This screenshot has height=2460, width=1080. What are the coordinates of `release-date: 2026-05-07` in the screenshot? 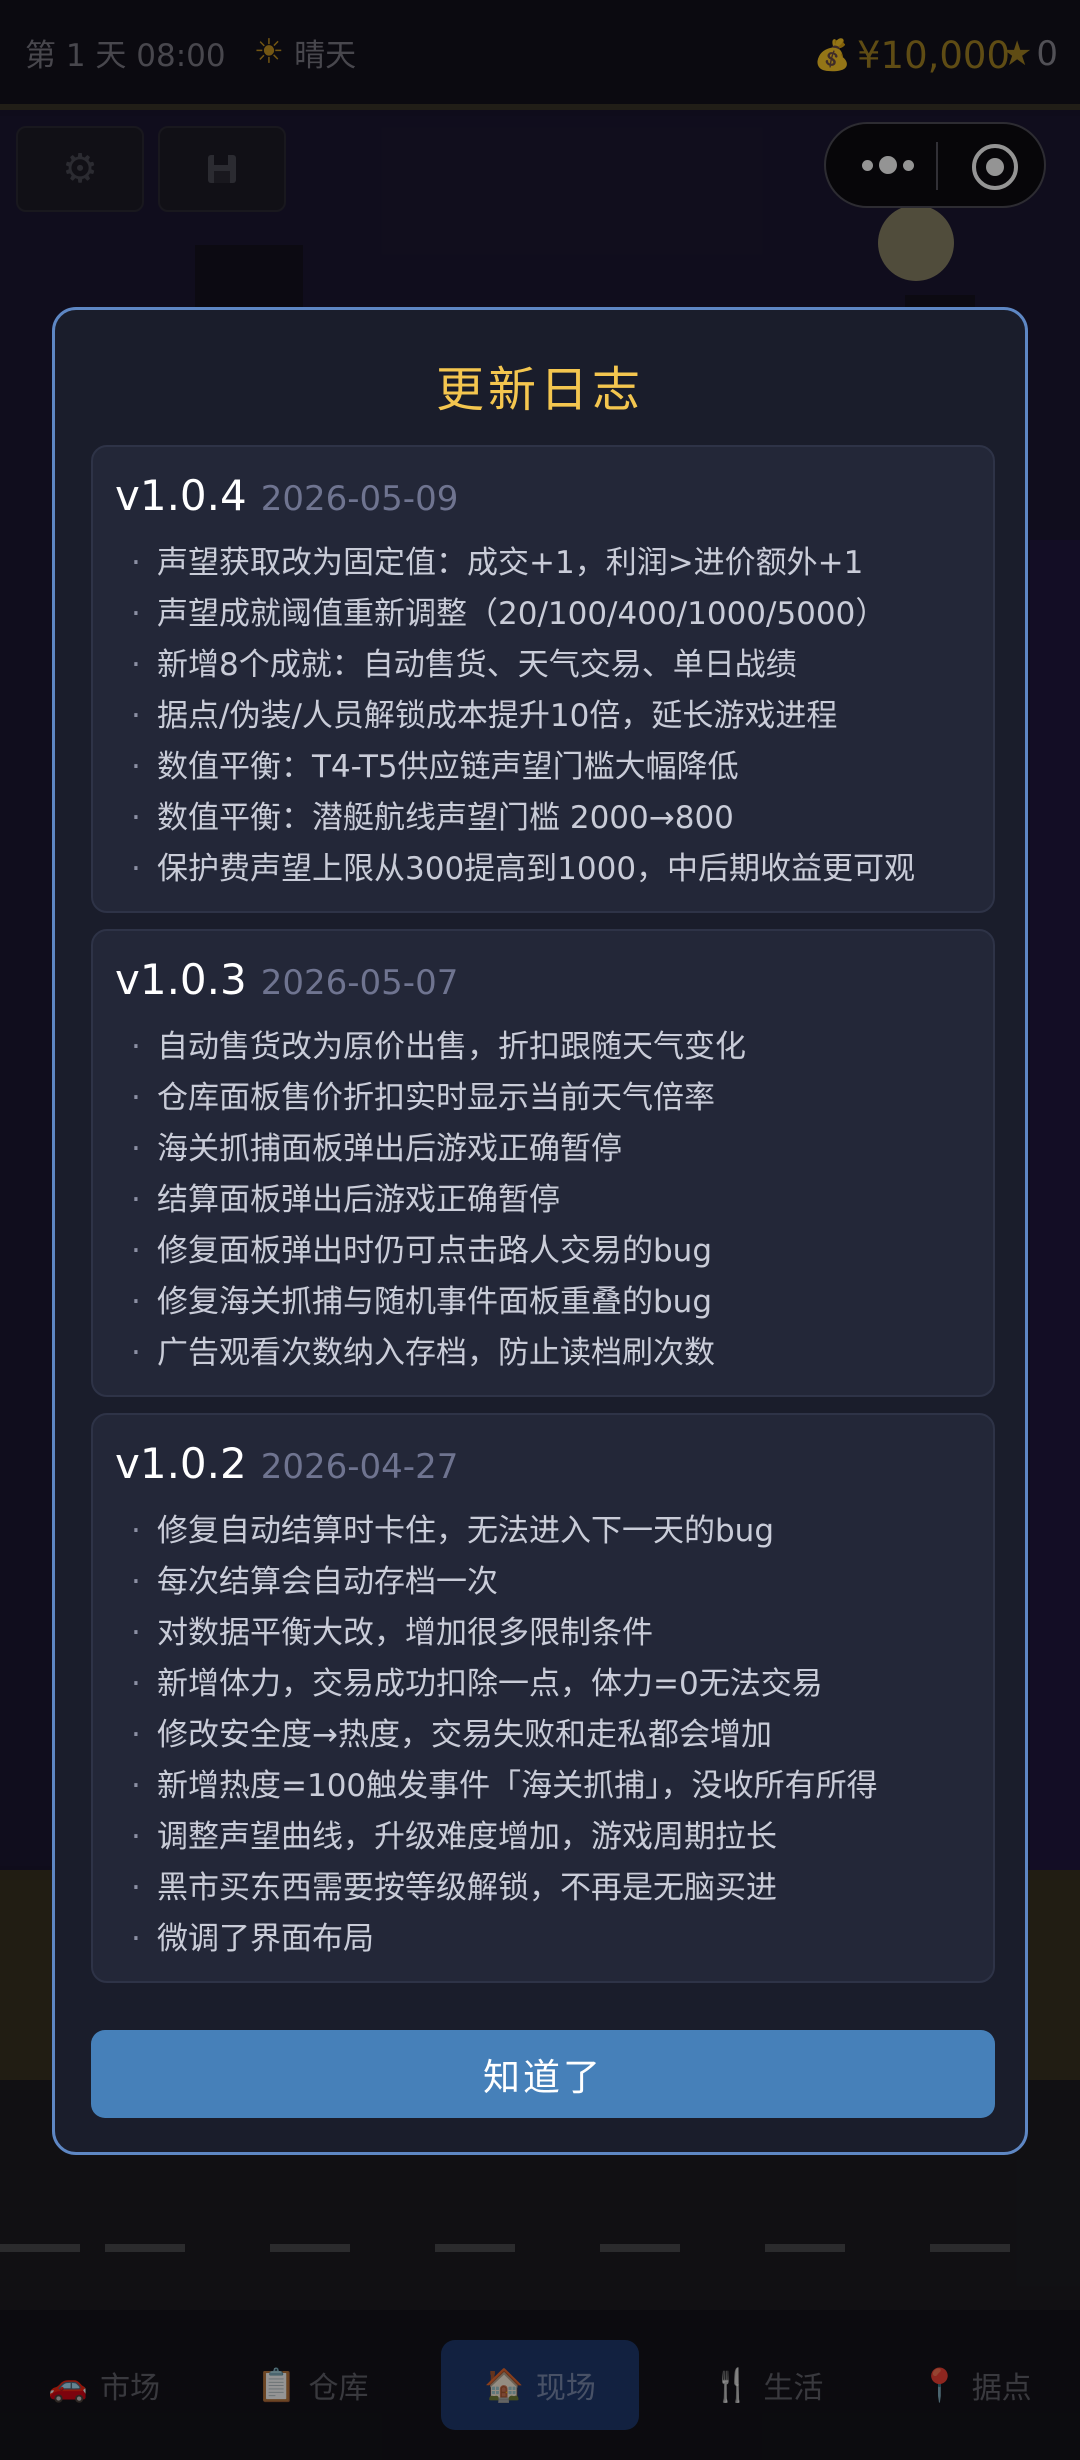 It's located at (359, 983).